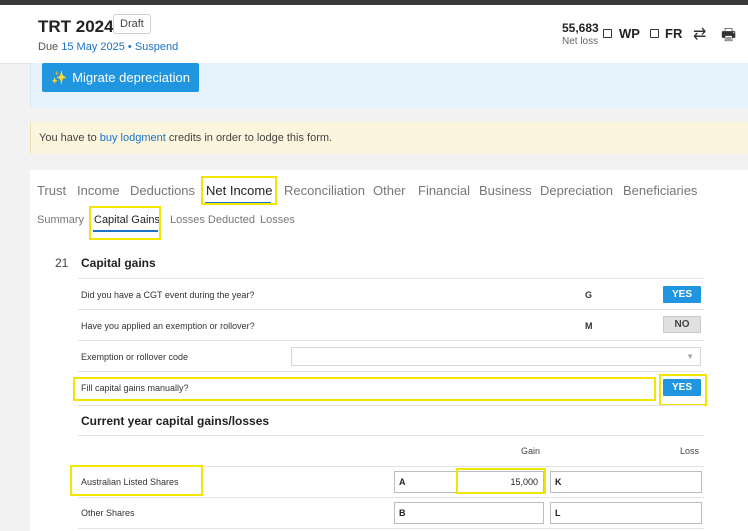 The image size is (748, 531). What do you see at coordinates (607, 33) in the screenshot?
I see `wp-checkbox` at bounding box center [607, 33].